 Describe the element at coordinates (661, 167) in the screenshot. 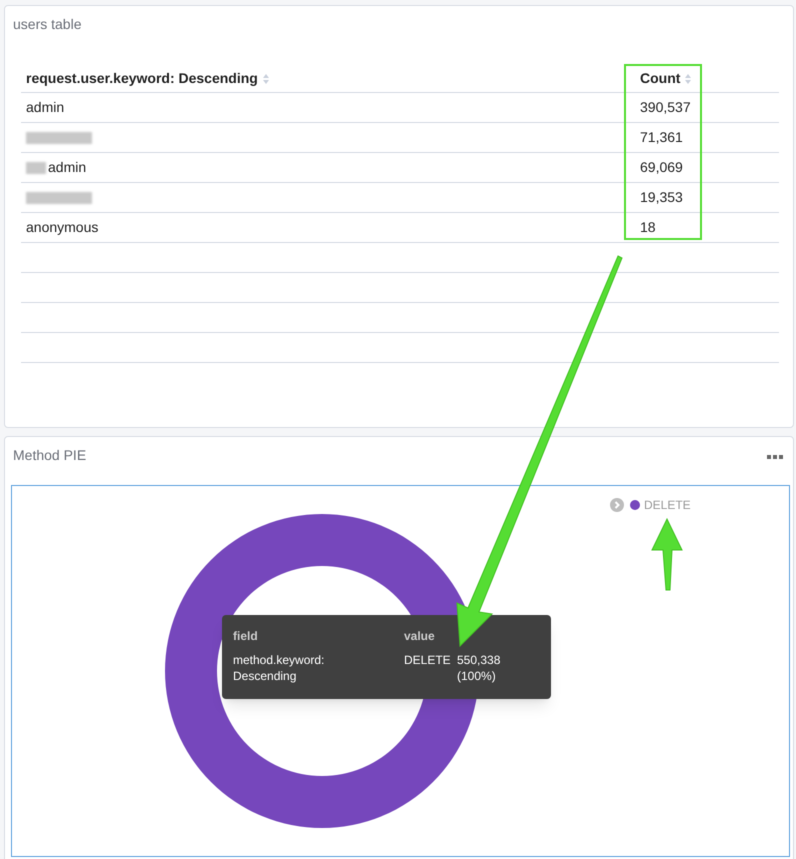

I see `table-cell: 69,069` at that location.